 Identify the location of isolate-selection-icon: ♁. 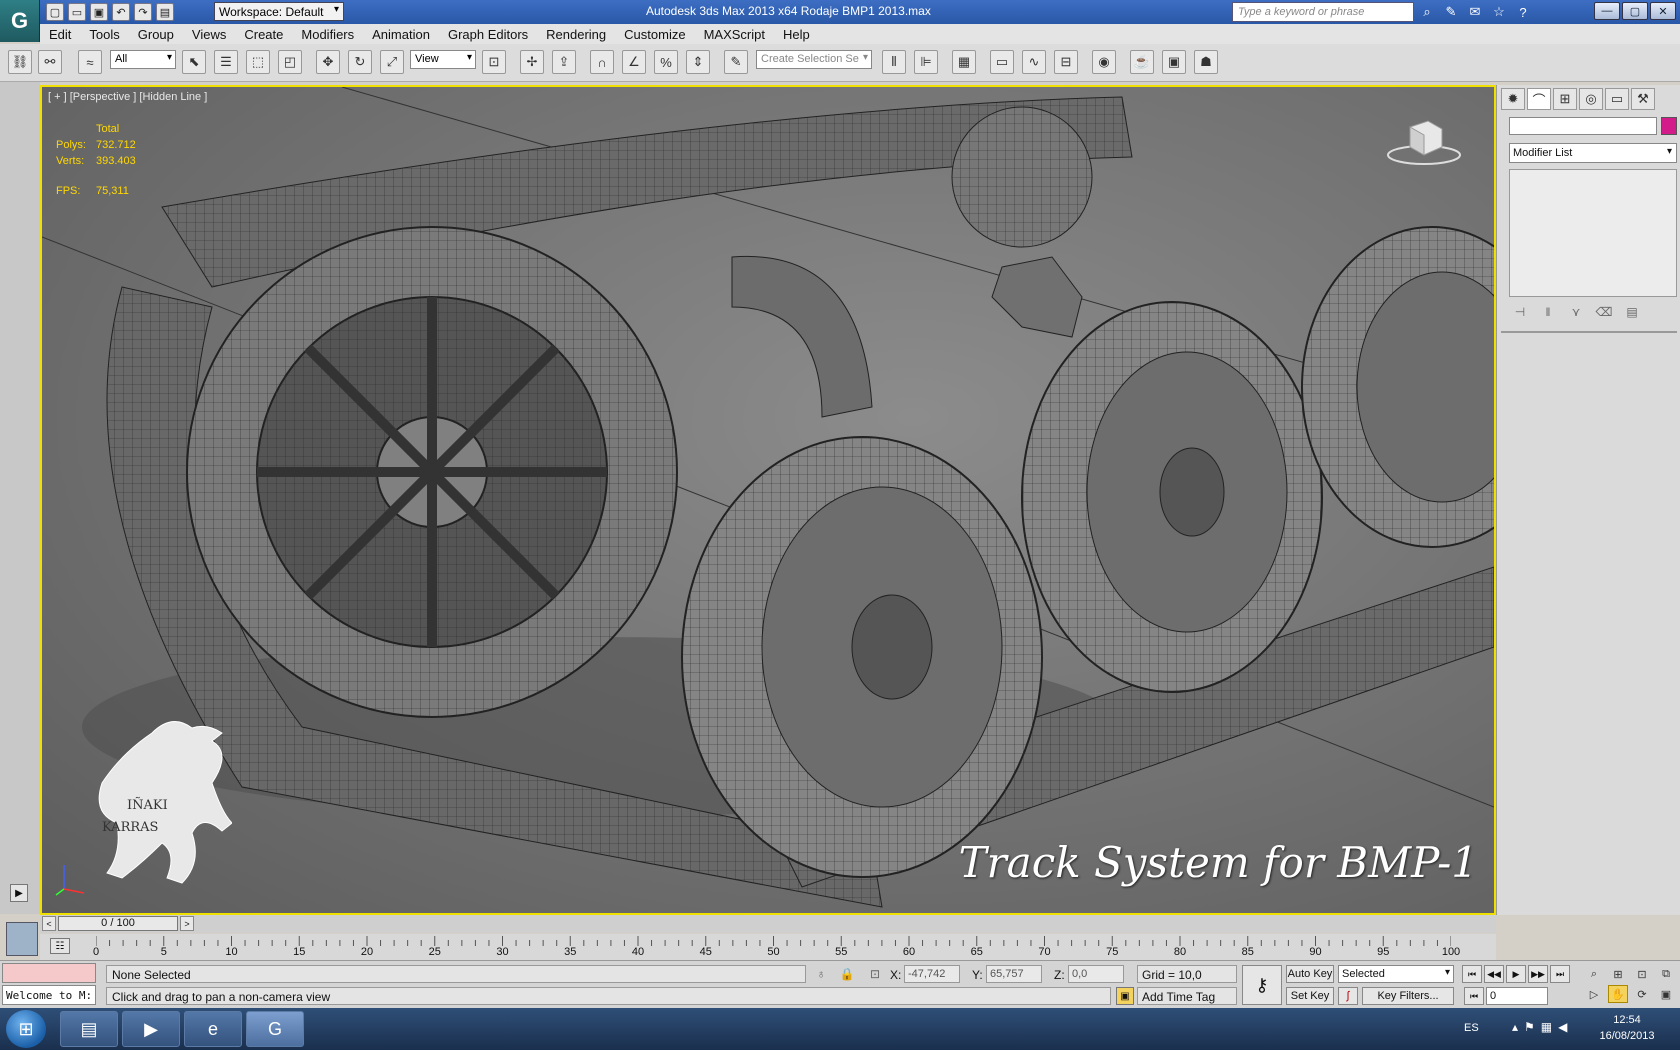
(821, 974).